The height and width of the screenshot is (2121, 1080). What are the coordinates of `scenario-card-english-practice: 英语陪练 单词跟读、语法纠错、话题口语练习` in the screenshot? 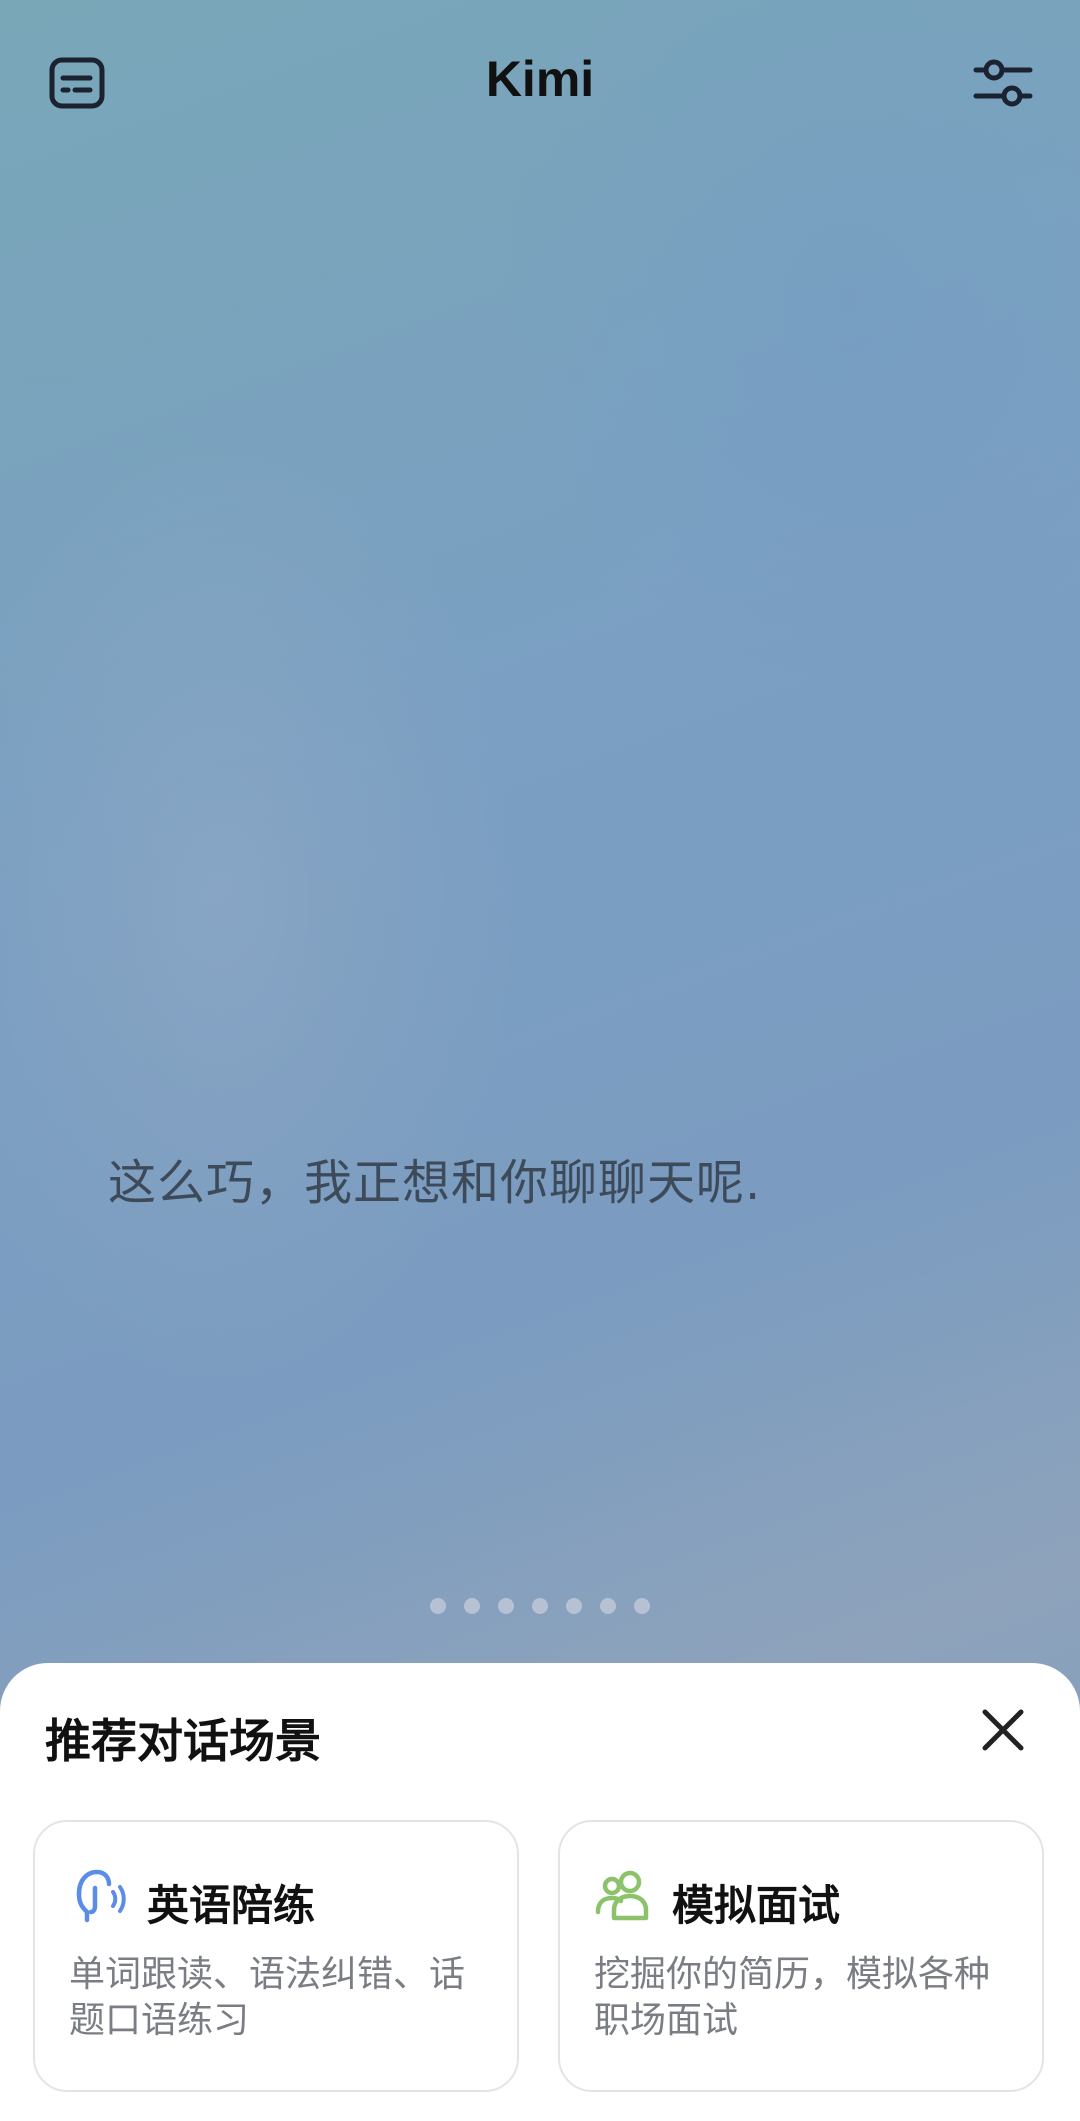 It's located at (276, 1956).